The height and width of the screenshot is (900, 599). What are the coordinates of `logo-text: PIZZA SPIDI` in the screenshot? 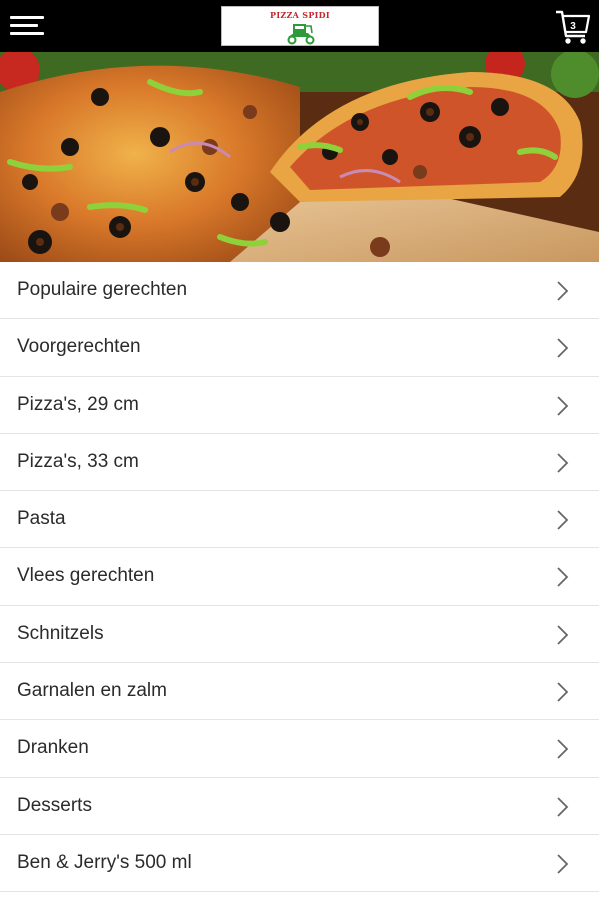 It's located at (300, 15).